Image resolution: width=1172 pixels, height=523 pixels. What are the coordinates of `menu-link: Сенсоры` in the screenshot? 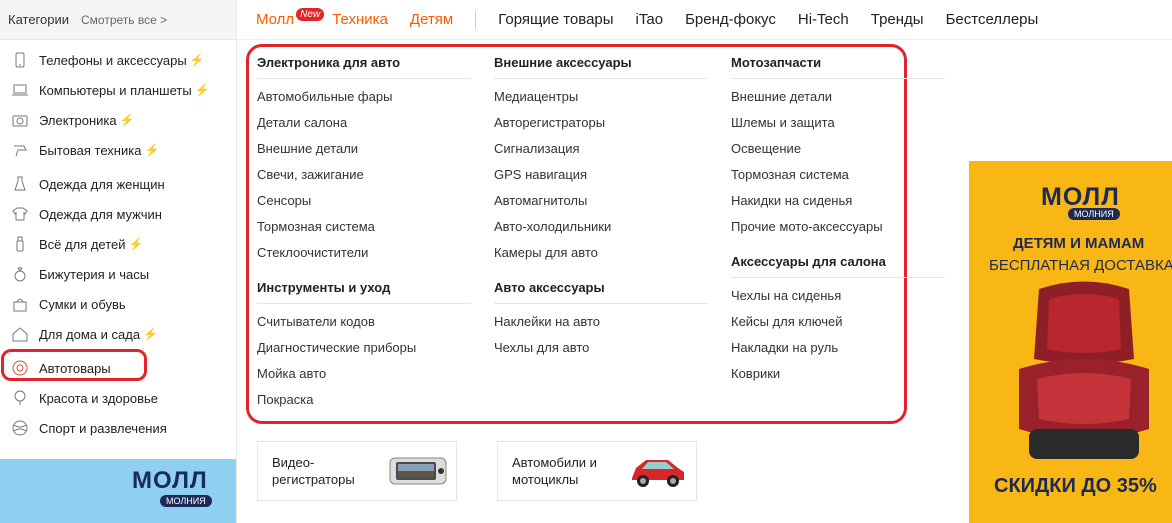 It's located at (364, 205).